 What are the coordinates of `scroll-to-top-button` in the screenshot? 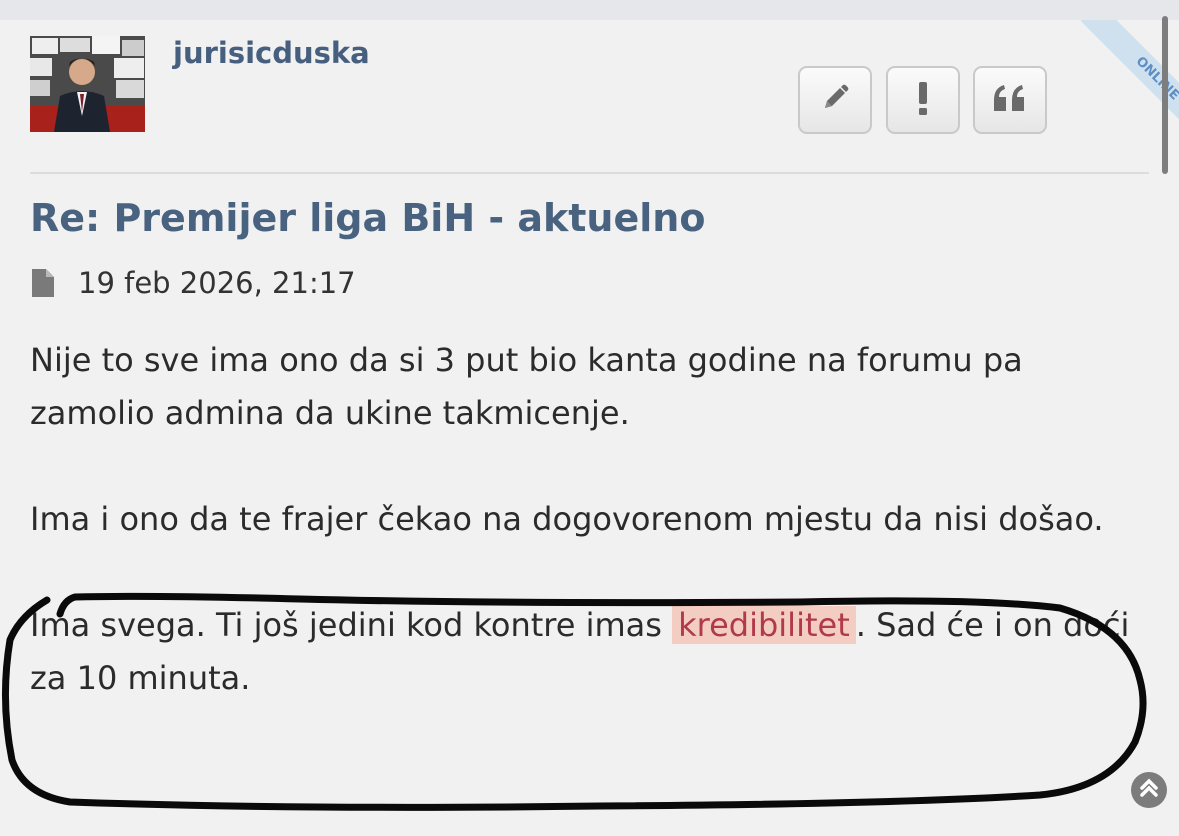 It's located at (1149, 790).